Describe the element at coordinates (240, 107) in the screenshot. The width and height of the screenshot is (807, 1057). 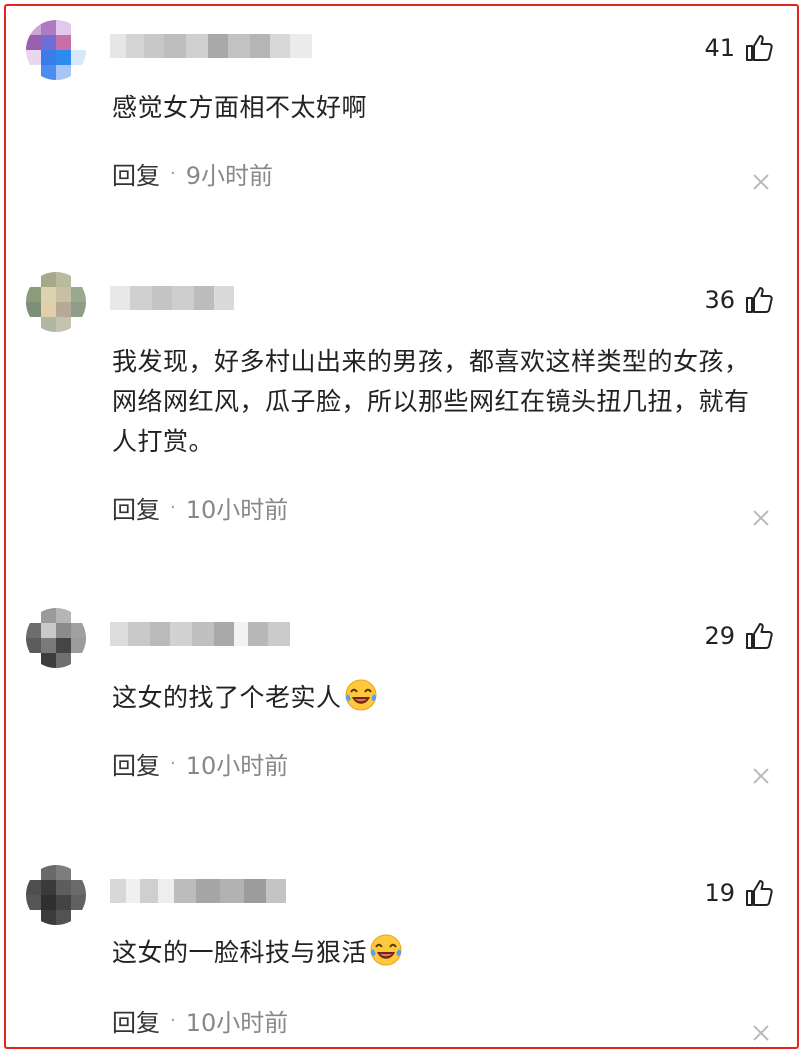
I see `comment-text: 感觉女方面相不太好啊` at that location.